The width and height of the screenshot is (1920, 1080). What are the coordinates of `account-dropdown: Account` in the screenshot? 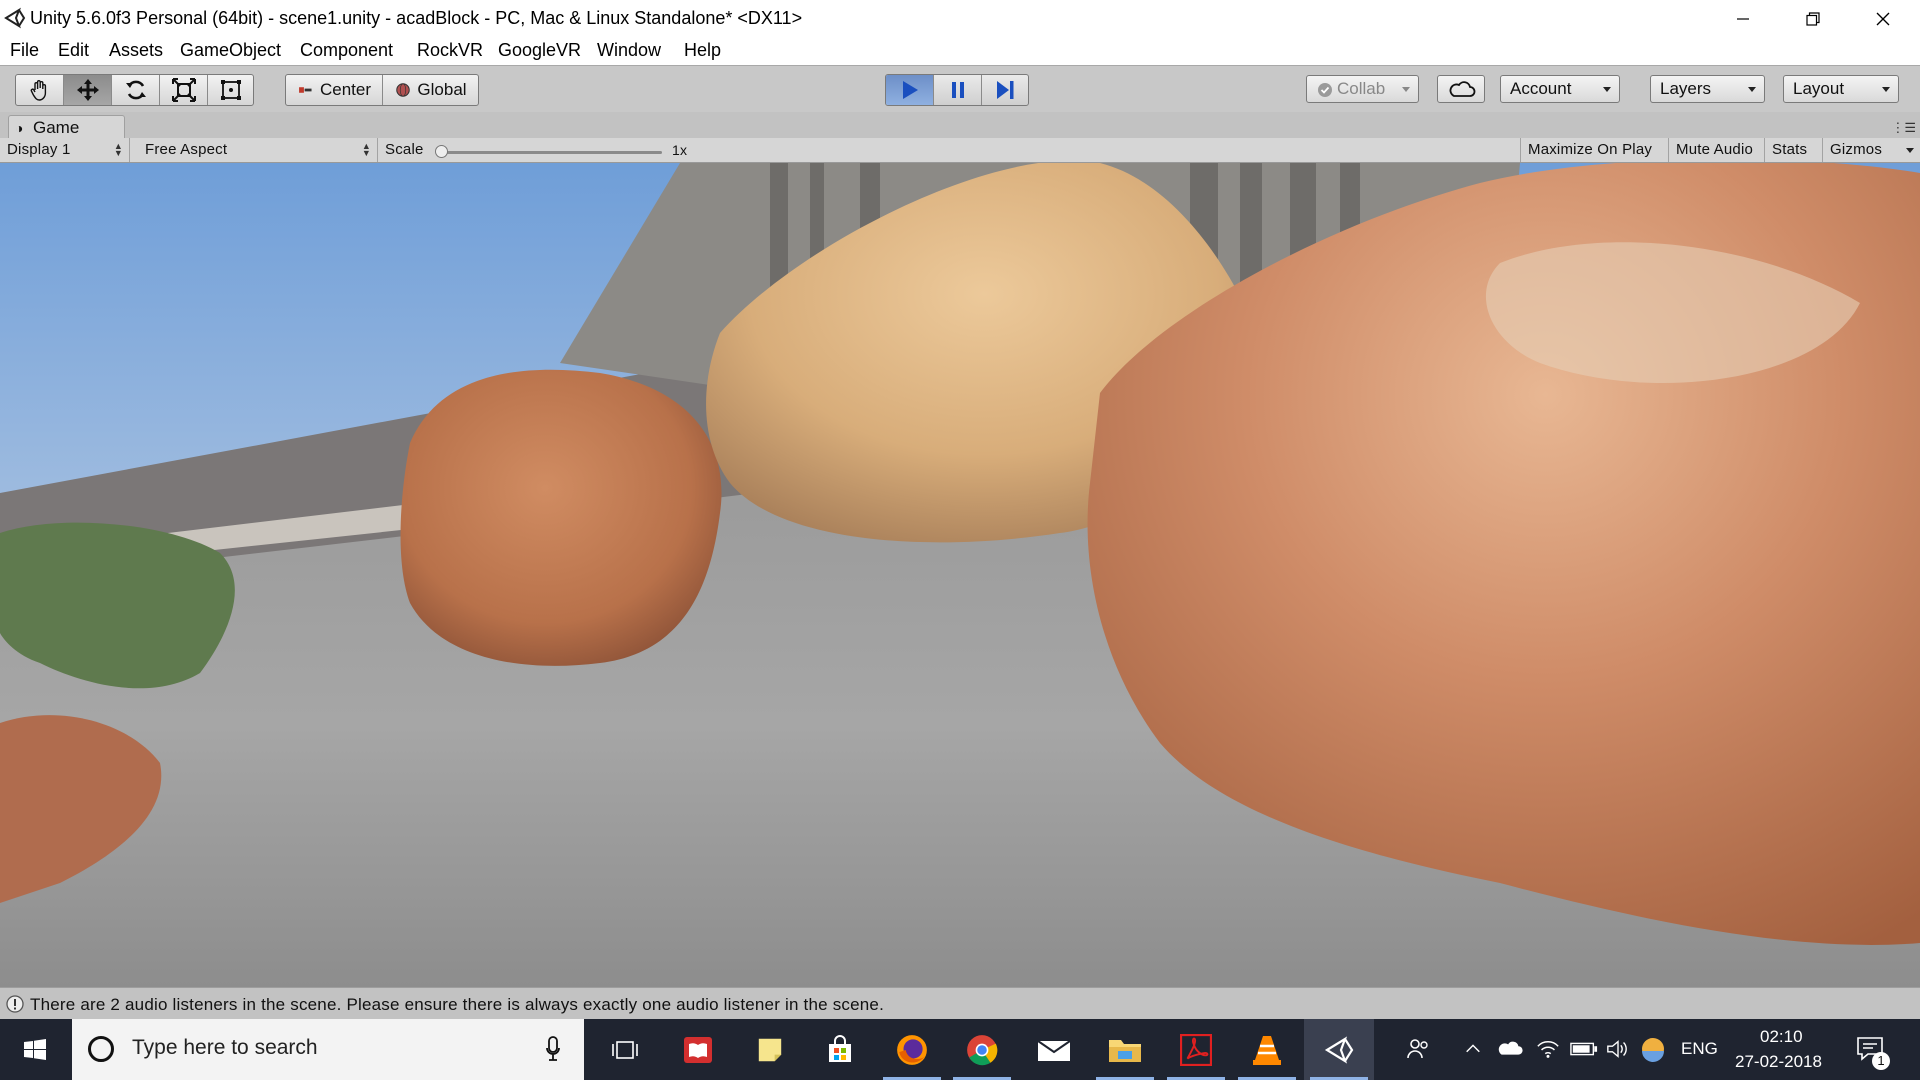 It's located at (1560, 89).